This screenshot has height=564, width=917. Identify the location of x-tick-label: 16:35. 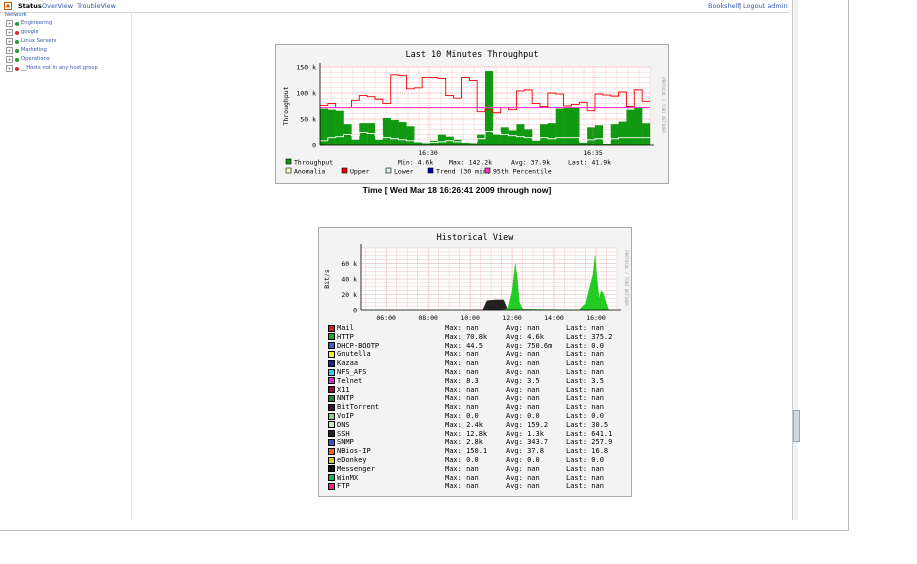
(593, 153).